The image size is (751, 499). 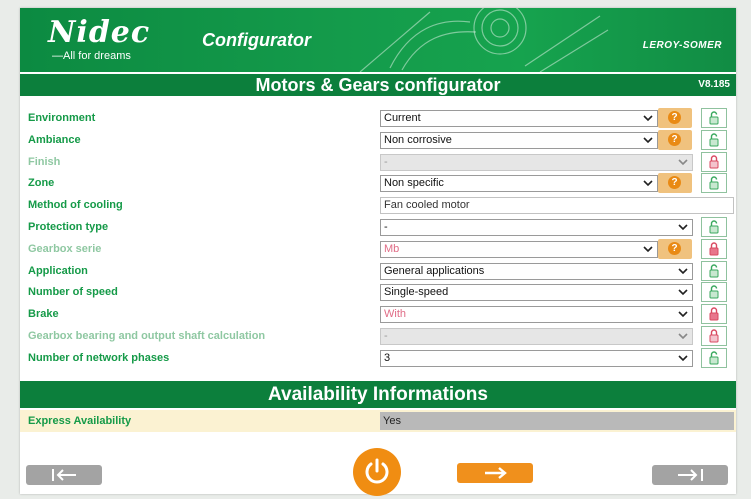 What do you see at coordinates (557, 206) in the screenshot?
I see `method-of-cooling-field: Fan cooled motor` at bounding box center [557, 206].